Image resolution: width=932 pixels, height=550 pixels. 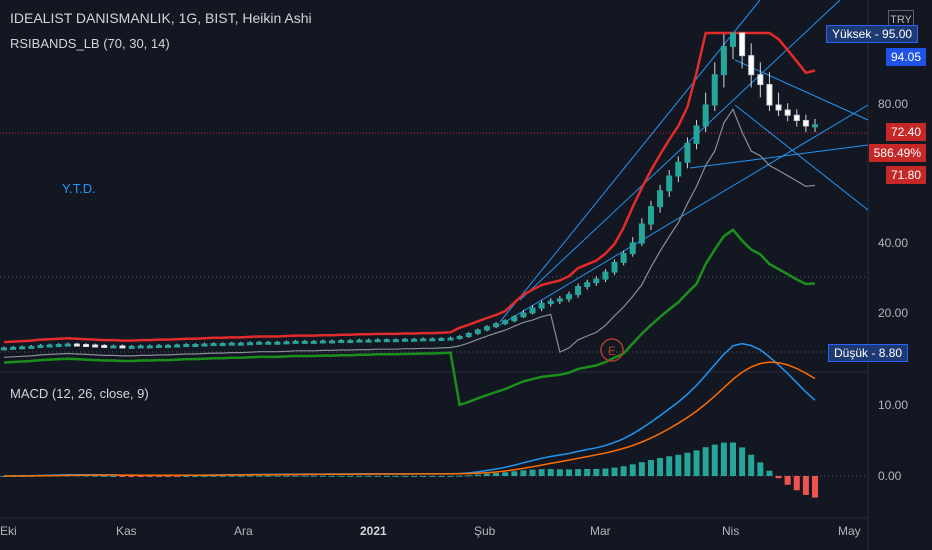 I want to click on macd-label: MACD (12, 26, close, 9), so click(x=79, y=393).